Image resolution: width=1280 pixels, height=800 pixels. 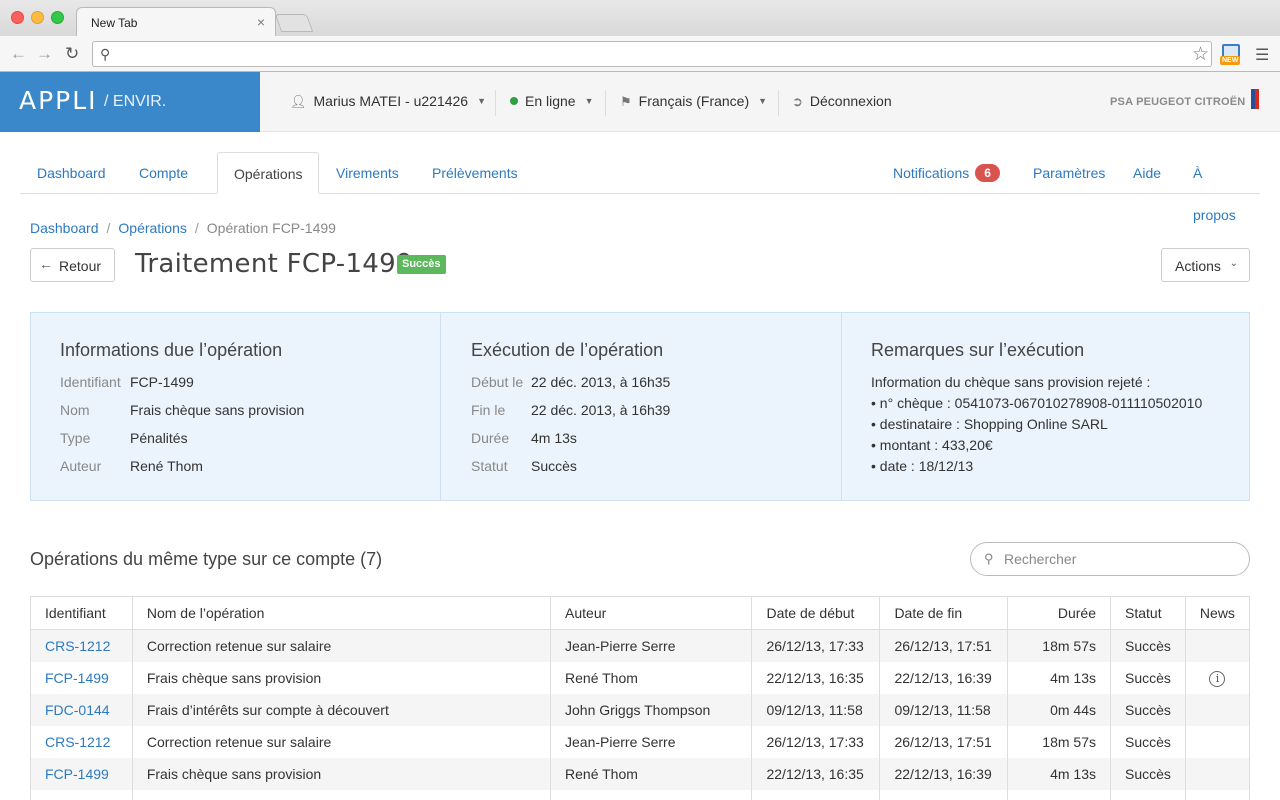 I want to click on operation-author-cell: René Thom, so click(x=651, y=677).